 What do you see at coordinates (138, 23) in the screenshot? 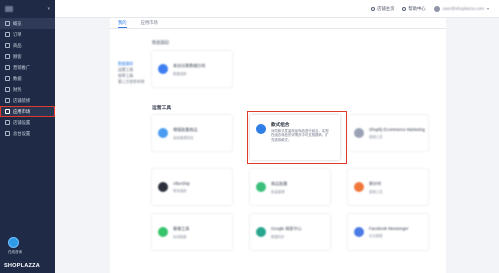
I see `tab-bar: 我的 应用市场` at bounding box center [138, 23].